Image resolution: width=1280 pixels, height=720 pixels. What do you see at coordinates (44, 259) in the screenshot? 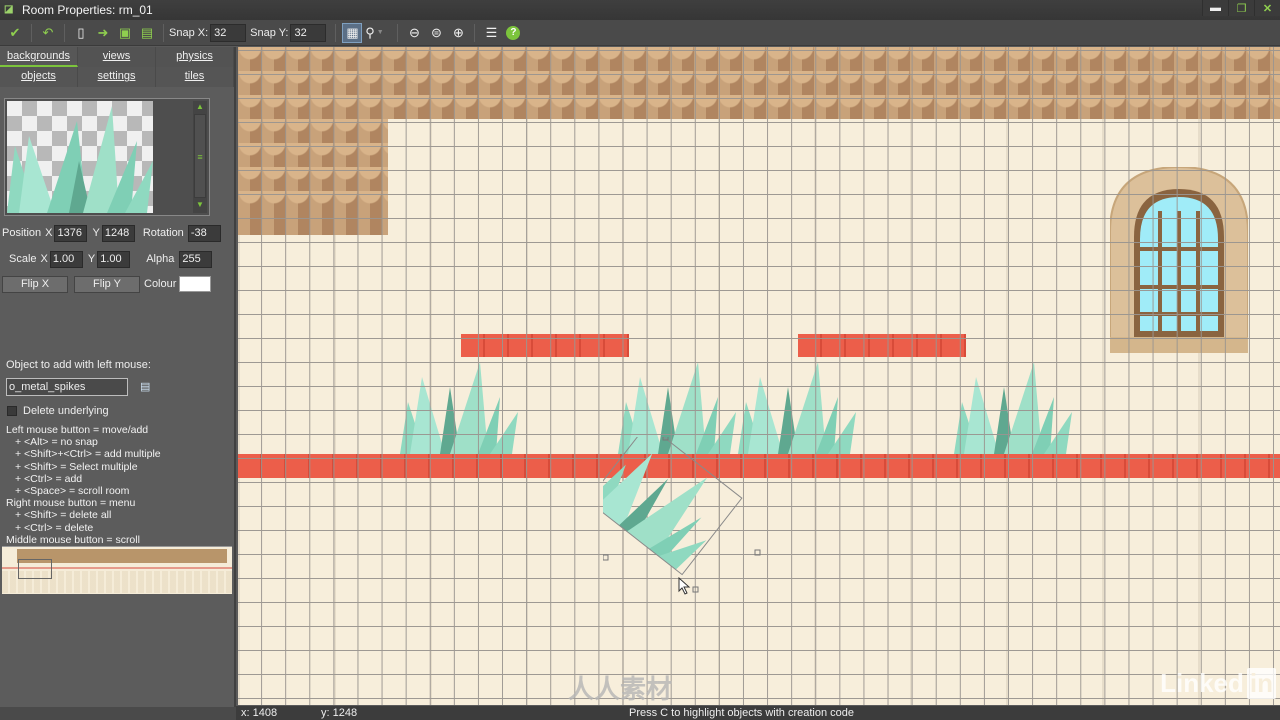
I see `scale-x-label: X` at bounding box center [44, 259].